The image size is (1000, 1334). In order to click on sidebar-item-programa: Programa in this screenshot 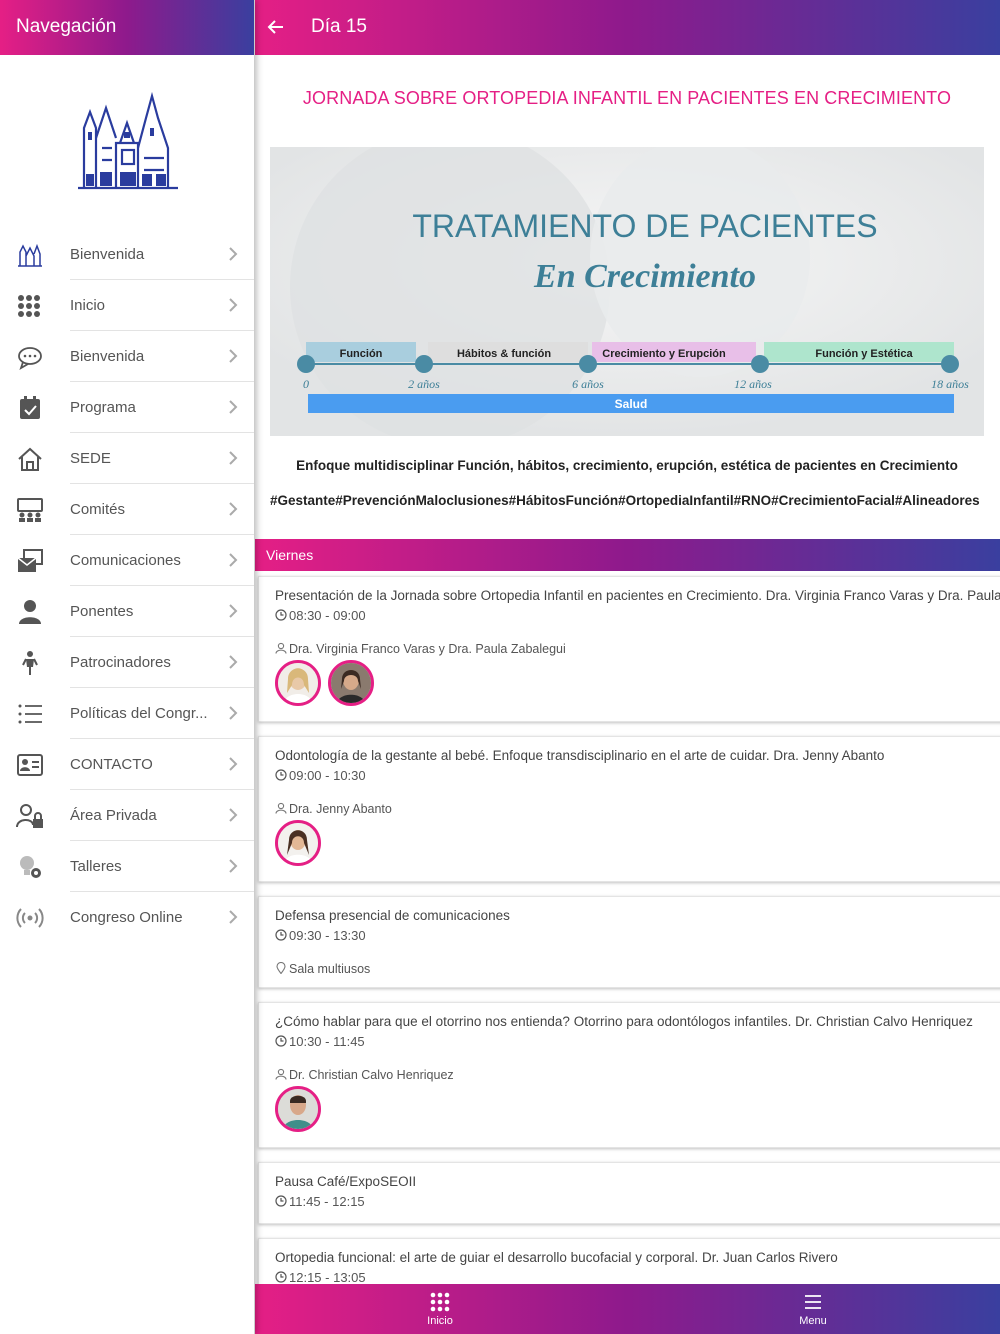, I will do `click(127, 407)`.